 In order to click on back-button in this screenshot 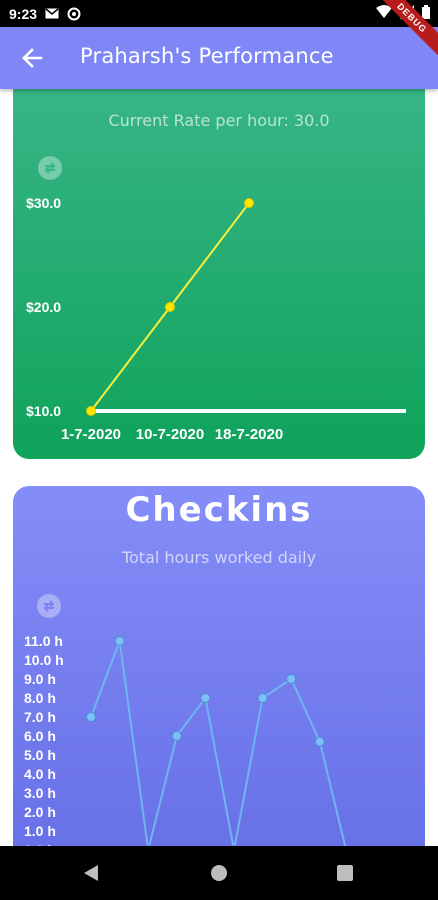, I will do `click(32, 58)`.